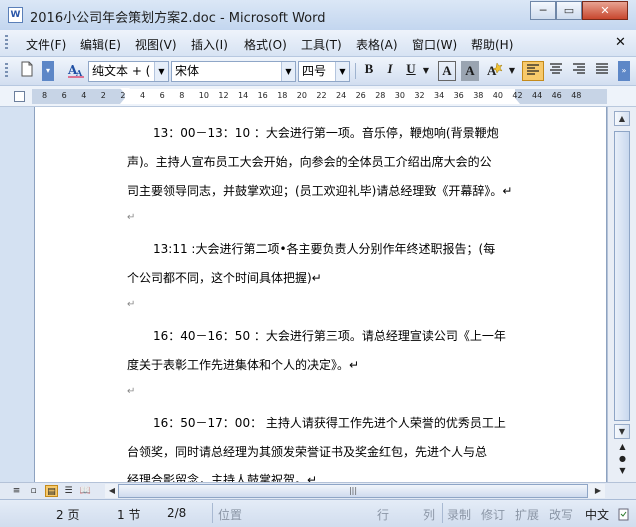  What do you see at coordinates (597, 515) in the screenshot?
I see `status-language: 中文` at bounding box center [597, 515].